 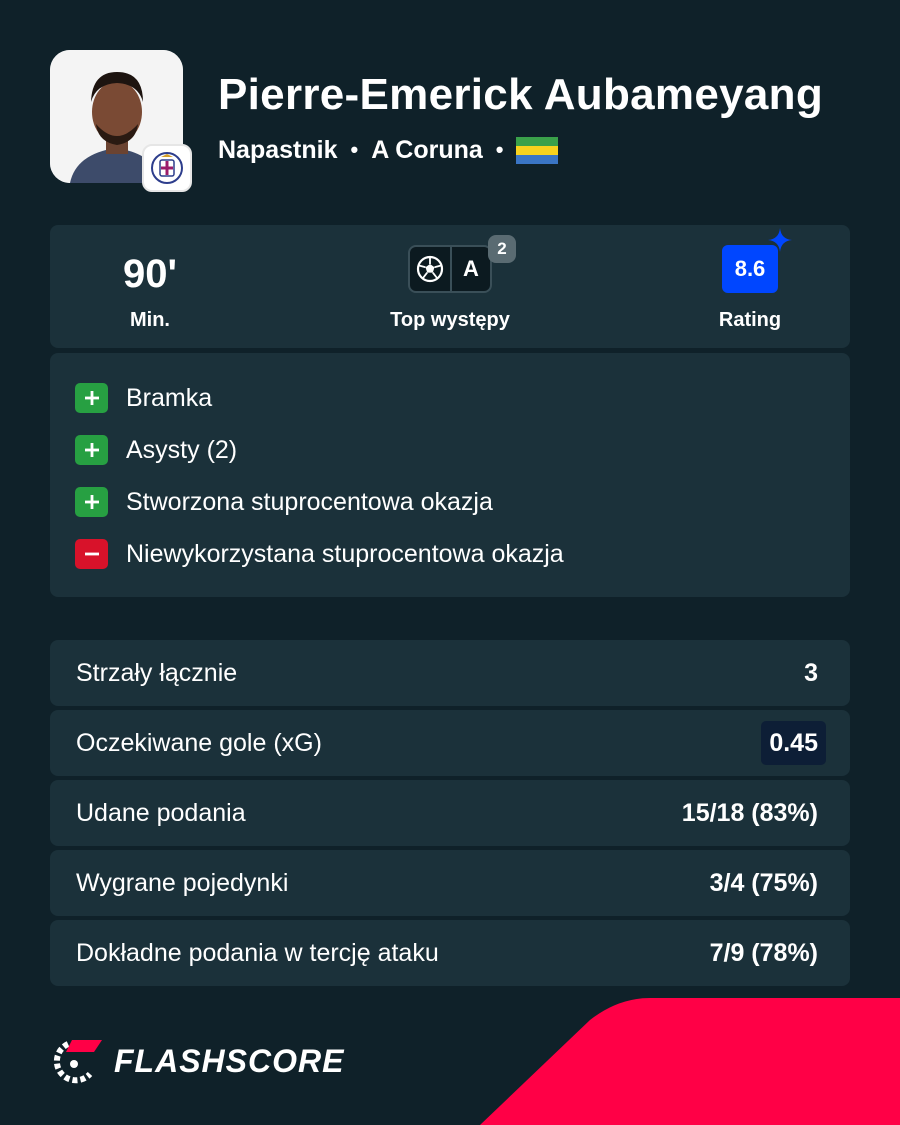 I want to click on flashscore-logo-icon, so click(x=77, y=1062).